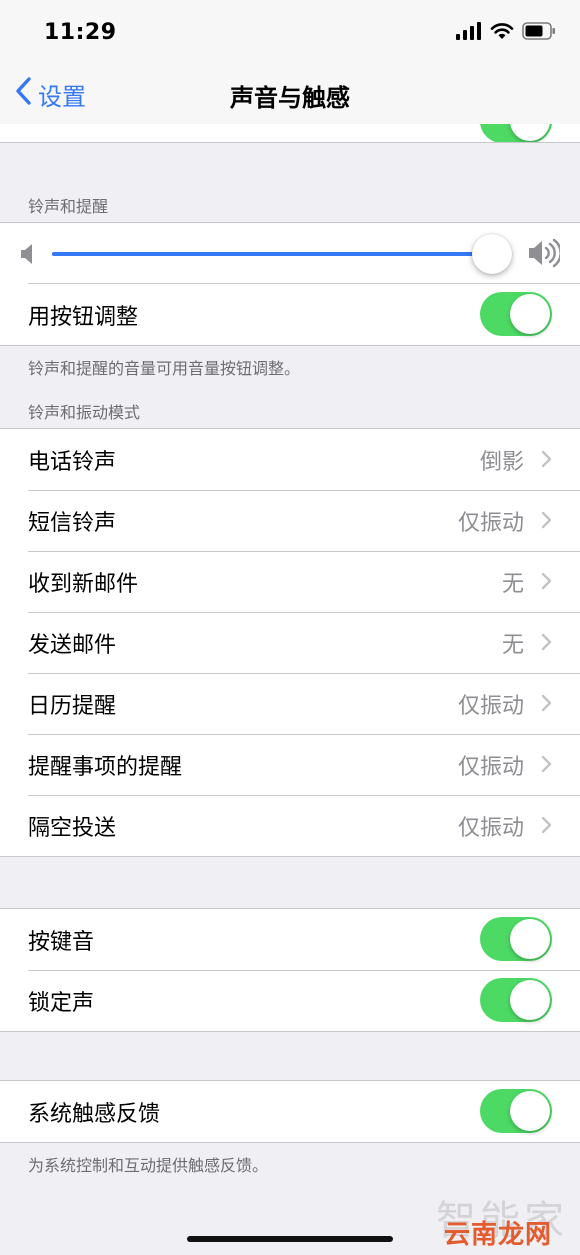 Image resolution: width=580 pixels, height=1255 pixels. I want to click on list-item-sent-mail: 发送邮件 无, so click(290, 642).